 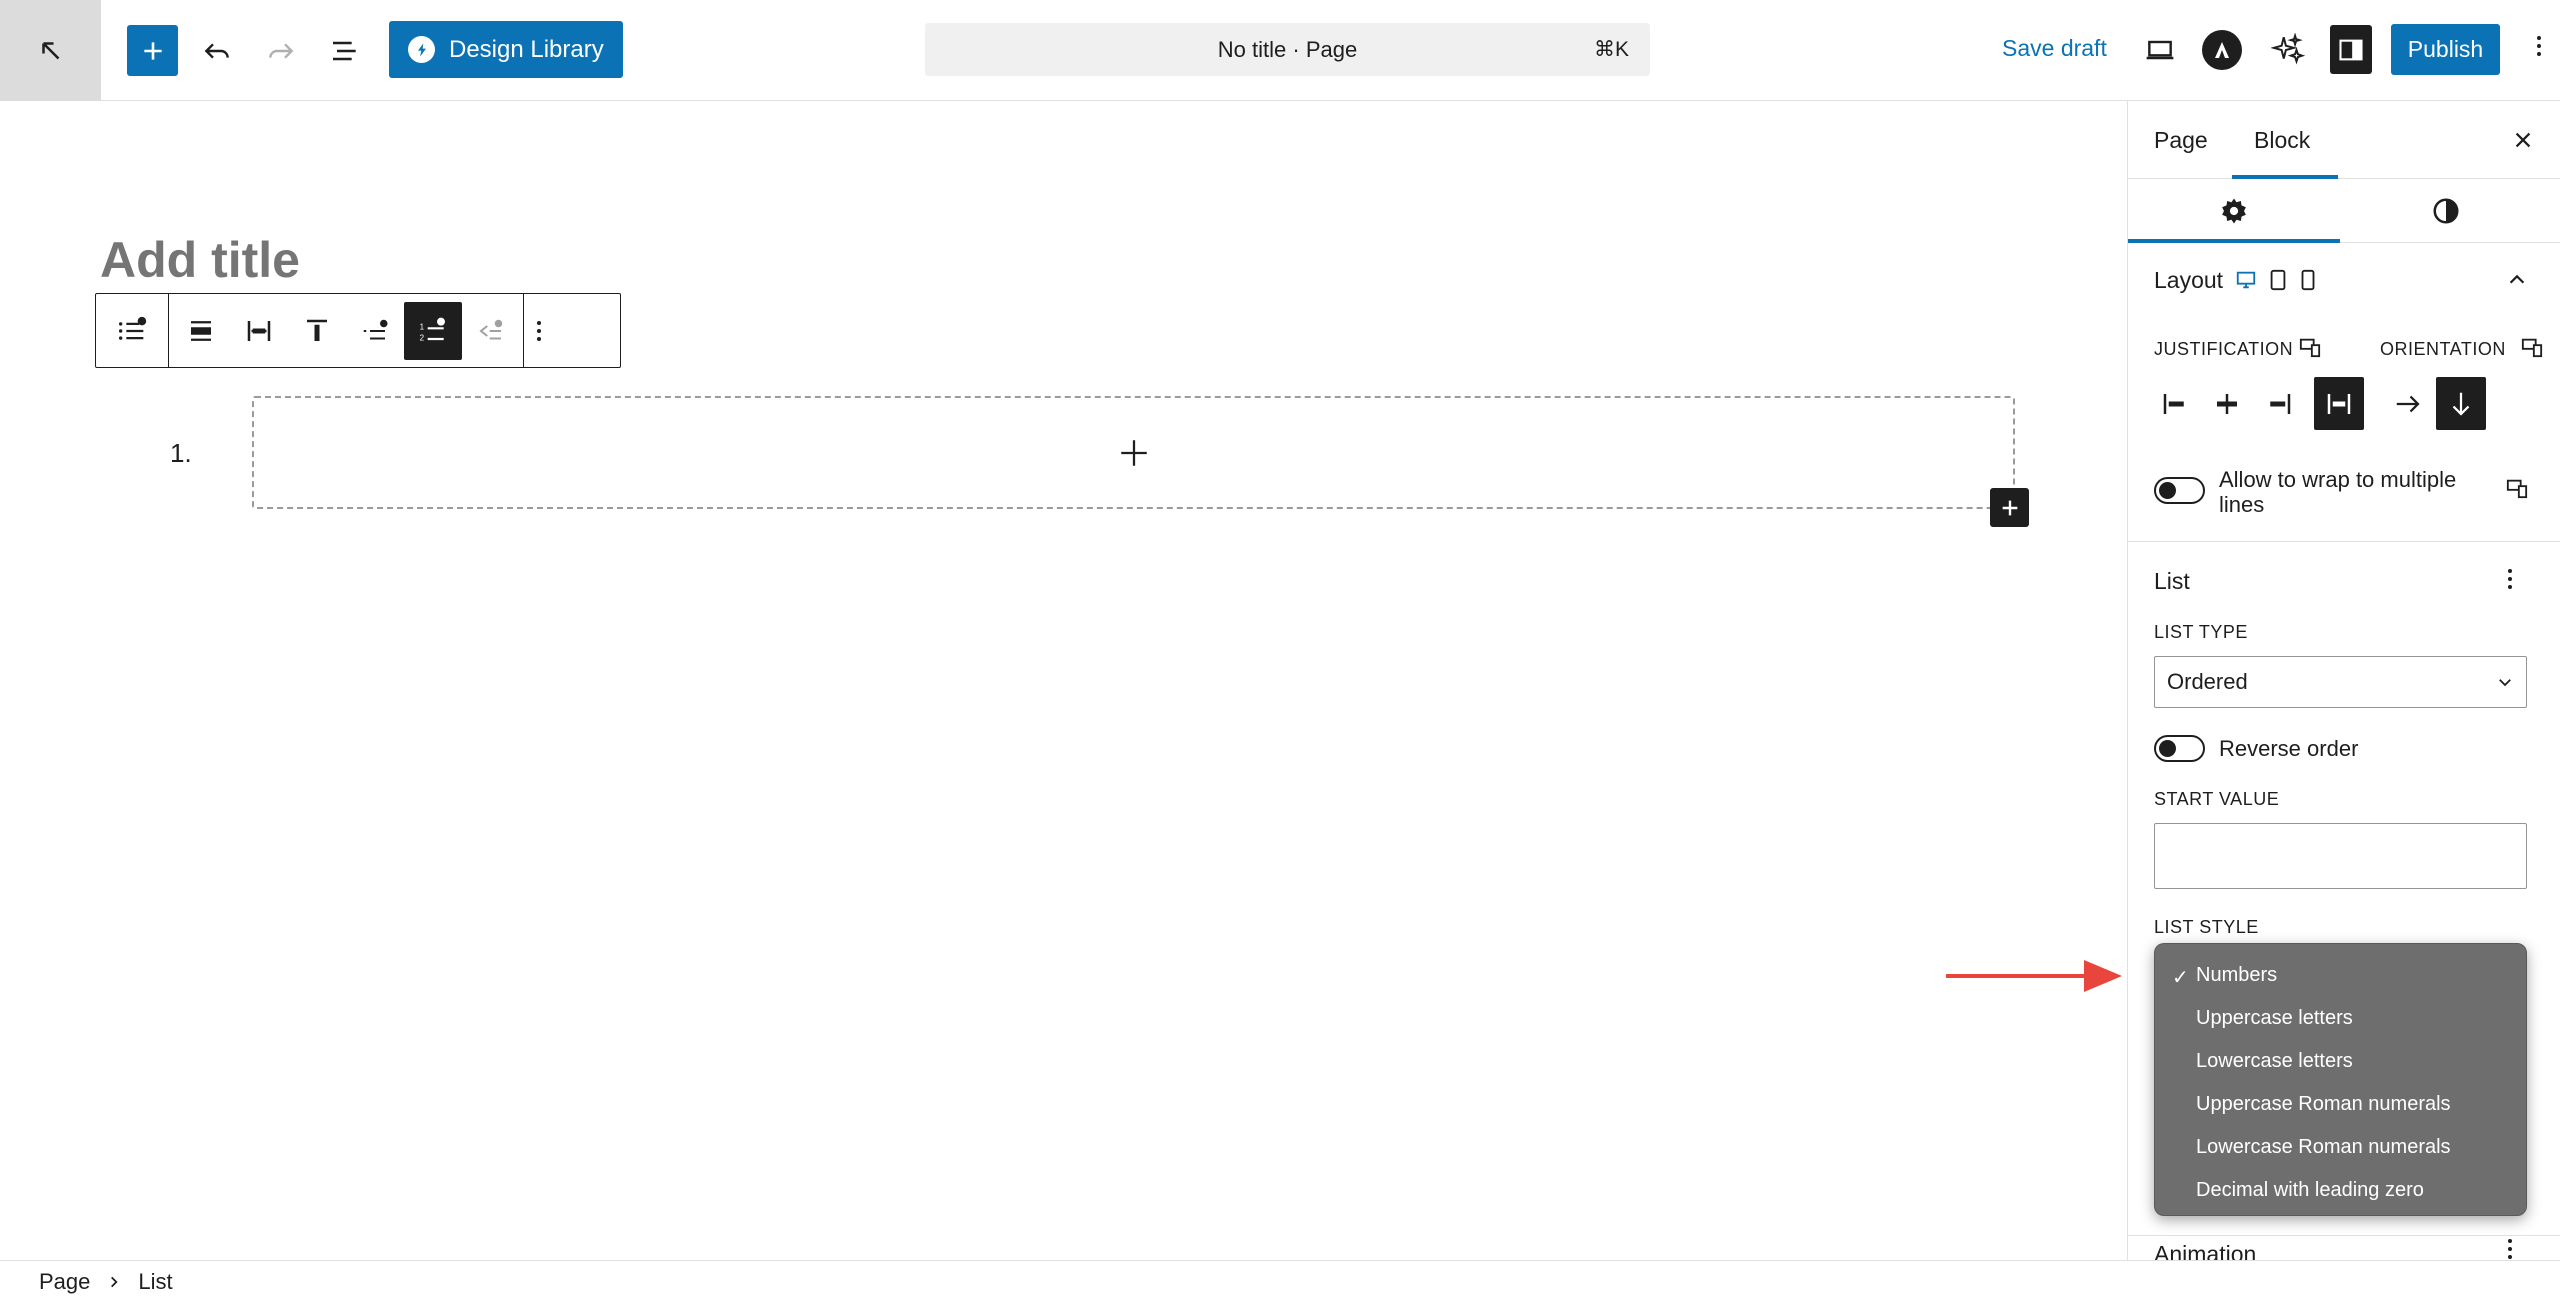 I want to click on astra-button, so click(x=2222, y=50).